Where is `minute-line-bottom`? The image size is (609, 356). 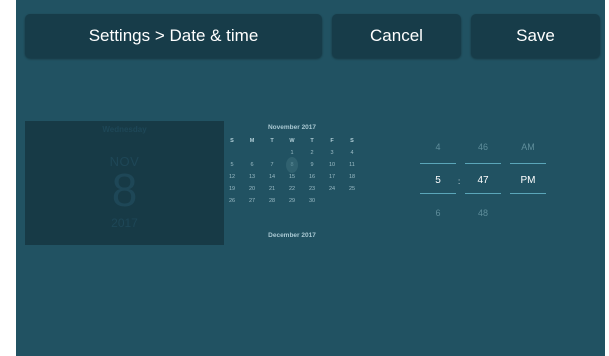
minute-line-bottom is located at coordinates (483, 193).